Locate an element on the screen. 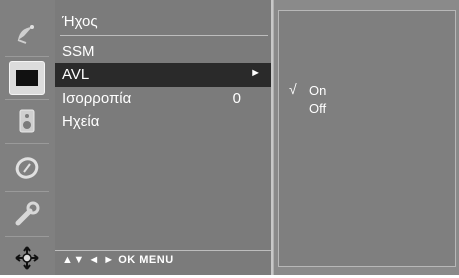  clock-icon is located at coordinates (27, 168).